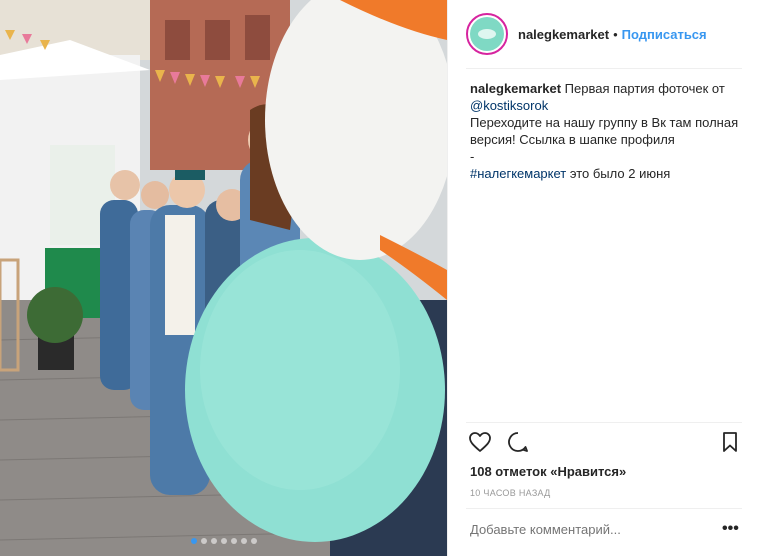 The height and width of the screenshot is (556, 760). I want to click on caption-author-link: nalegkemarket, so click(515, 88).